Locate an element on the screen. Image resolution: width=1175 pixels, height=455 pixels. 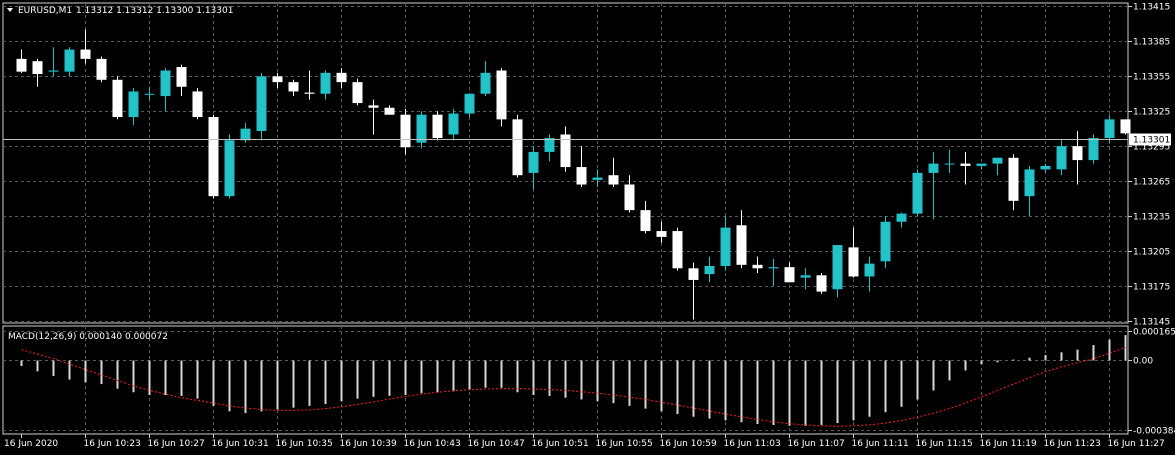
time-tick-label: 16 Jun 11:19 is located at coordinates (1008, 444).